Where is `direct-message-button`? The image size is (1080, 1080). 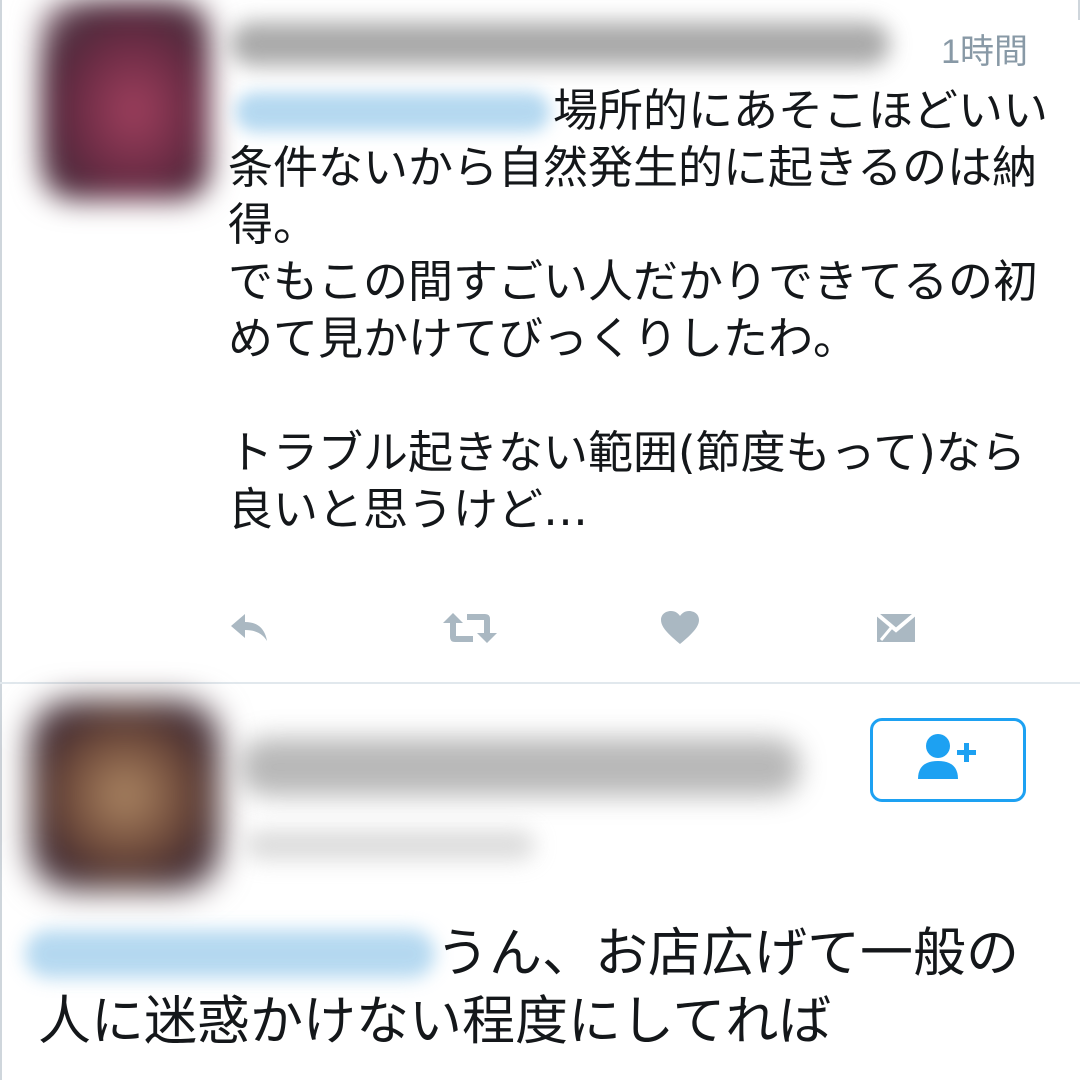 direct-message-button is located at coordinates (896, 628).